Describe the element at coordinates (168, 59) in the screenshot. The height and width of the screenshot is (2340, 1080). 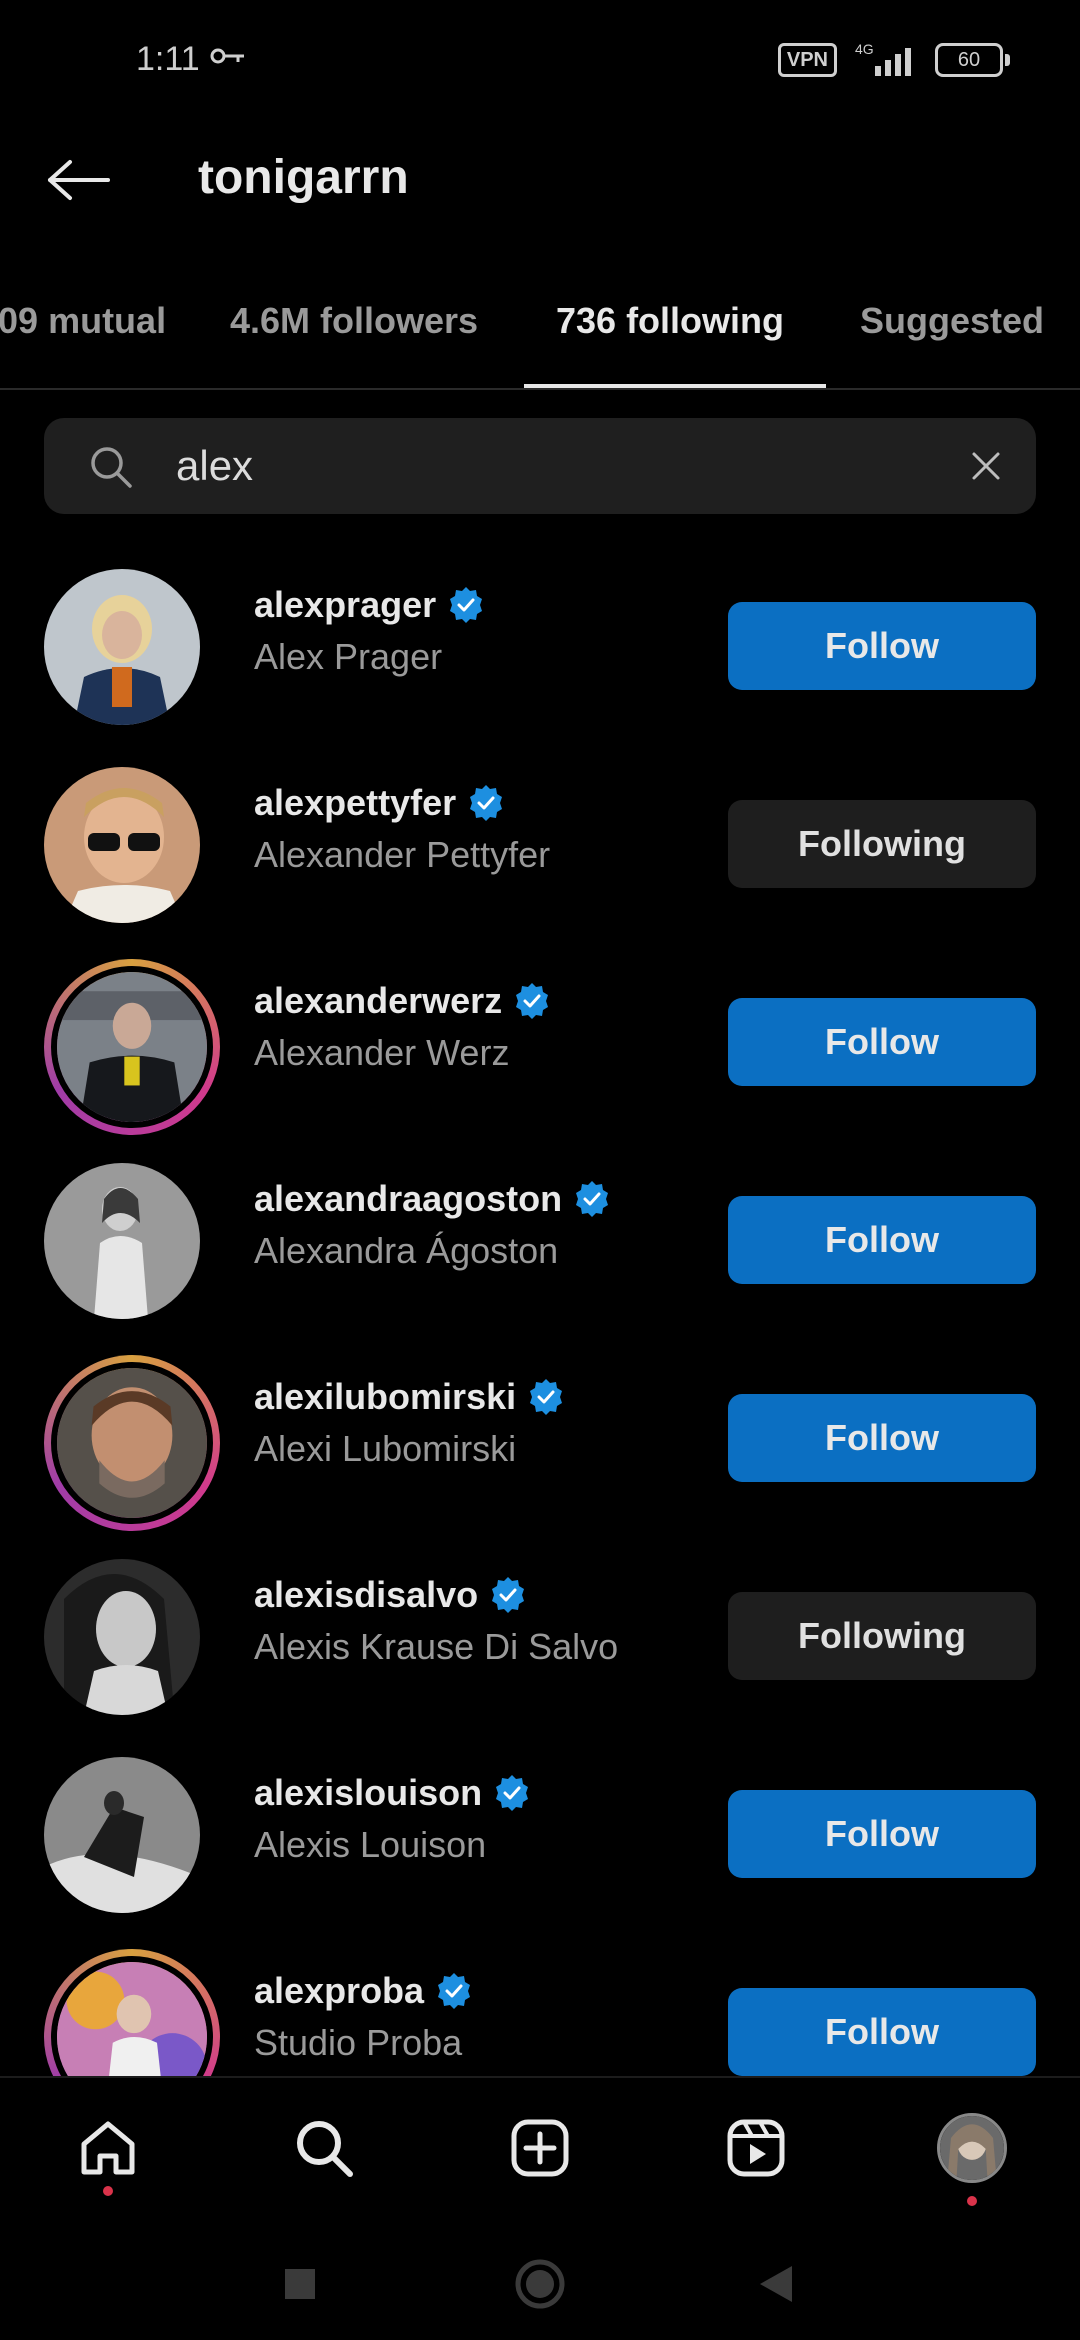
I see `status-time: 1:11` at that location.